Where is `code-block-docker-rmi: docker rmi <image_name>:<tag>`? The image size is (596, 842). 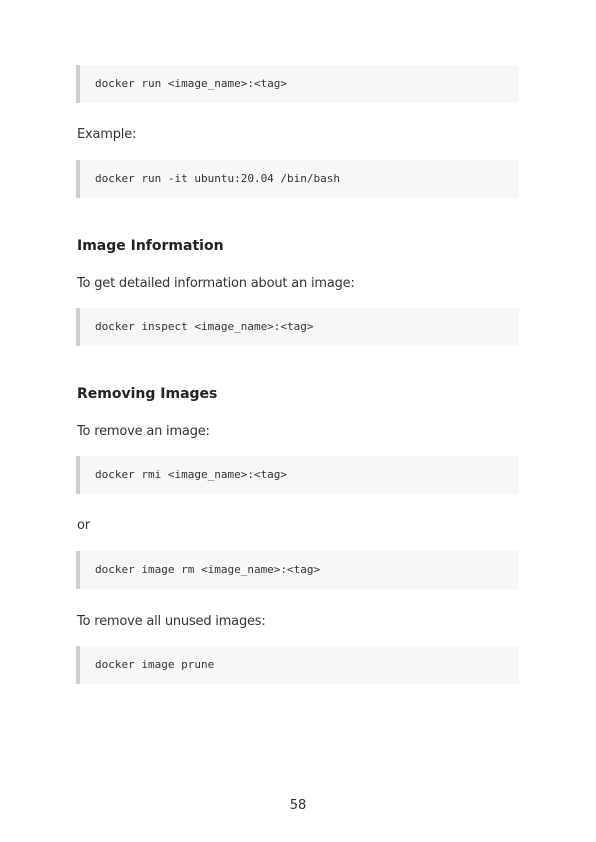
code-block-docker-rmi: docker rmi <image_name>:<tag> is located at coordinates (297, 475).